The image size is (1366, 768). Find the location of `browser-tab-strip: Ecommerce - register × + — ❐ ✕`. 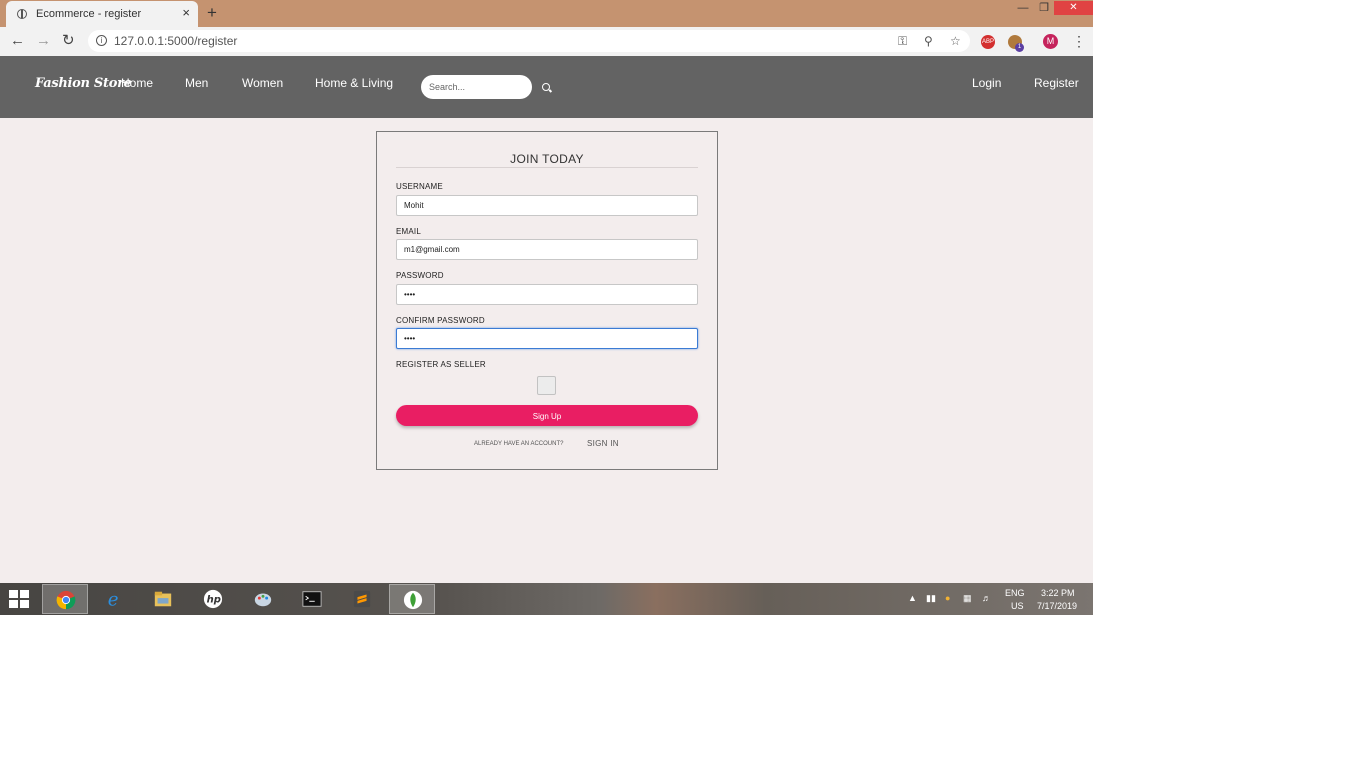

browser-tab-strip: Ecommerce - register × + — ❐ ✕ is located at coordinates (546, 13).